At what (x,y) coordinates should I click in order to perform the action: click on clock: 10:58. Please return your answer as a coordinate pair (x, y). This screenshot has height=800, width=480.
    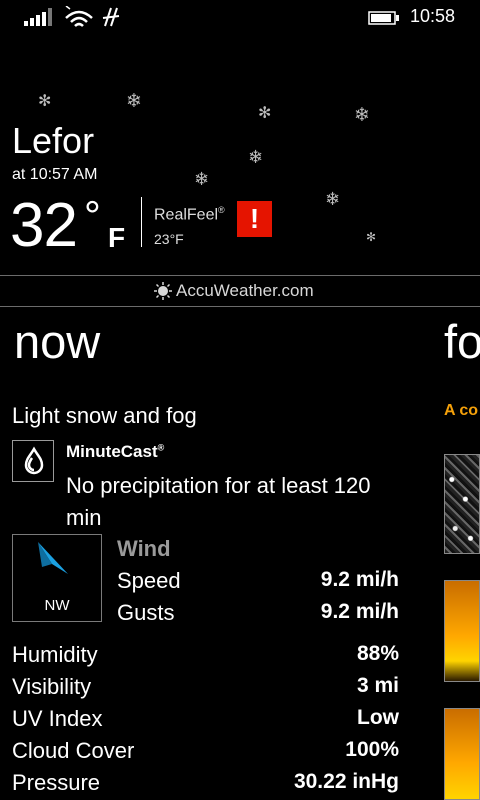
    Looking at the image, I should click on (433, 16).